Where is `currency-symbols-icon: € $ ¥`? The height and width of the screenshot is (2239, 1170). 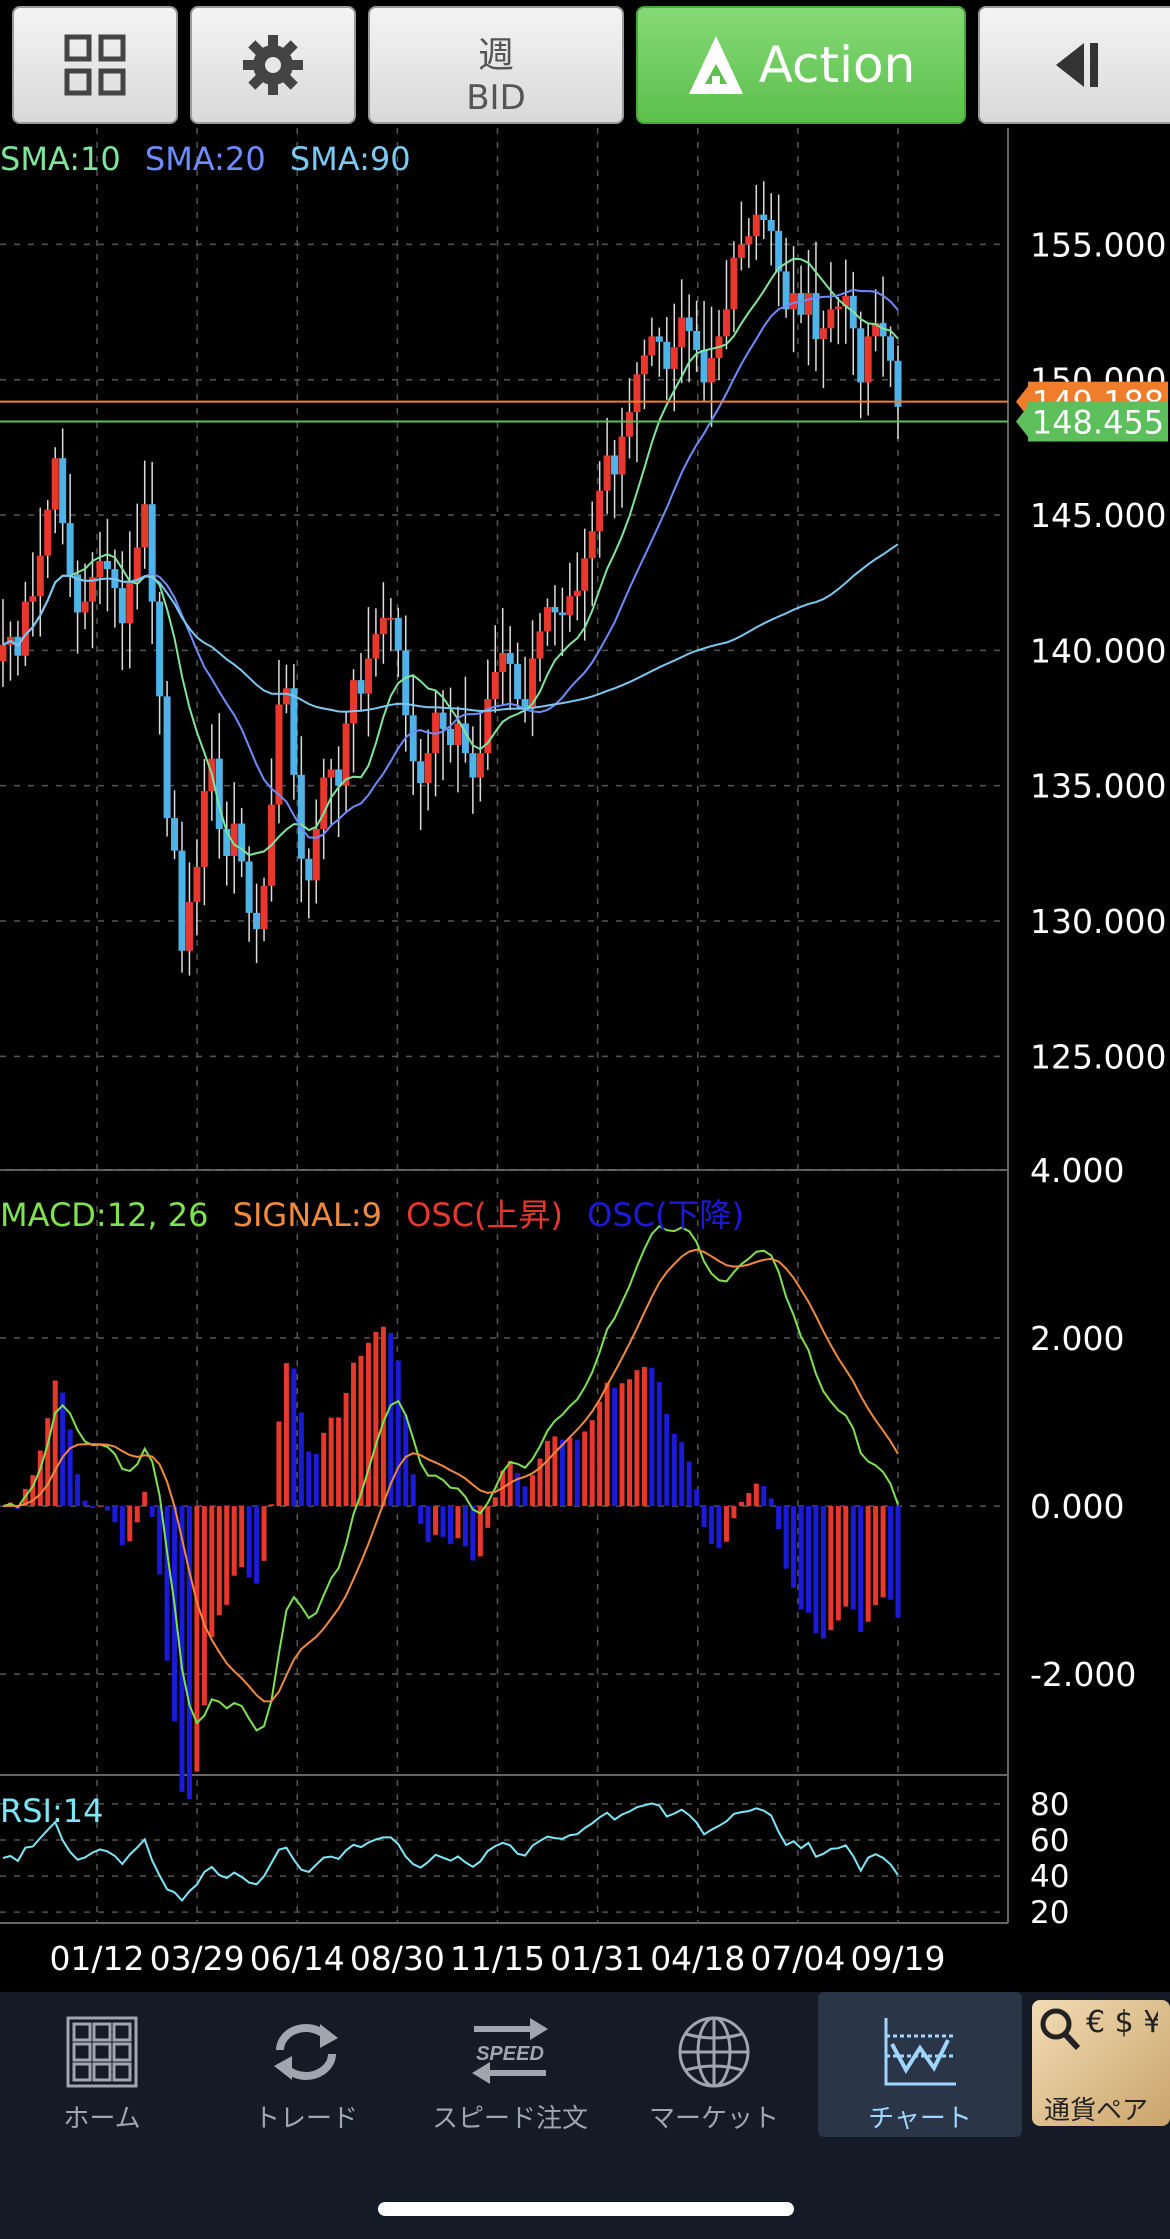 currency-symbols-icon: € $ ¥ is located at coordinates (1099, 2028).